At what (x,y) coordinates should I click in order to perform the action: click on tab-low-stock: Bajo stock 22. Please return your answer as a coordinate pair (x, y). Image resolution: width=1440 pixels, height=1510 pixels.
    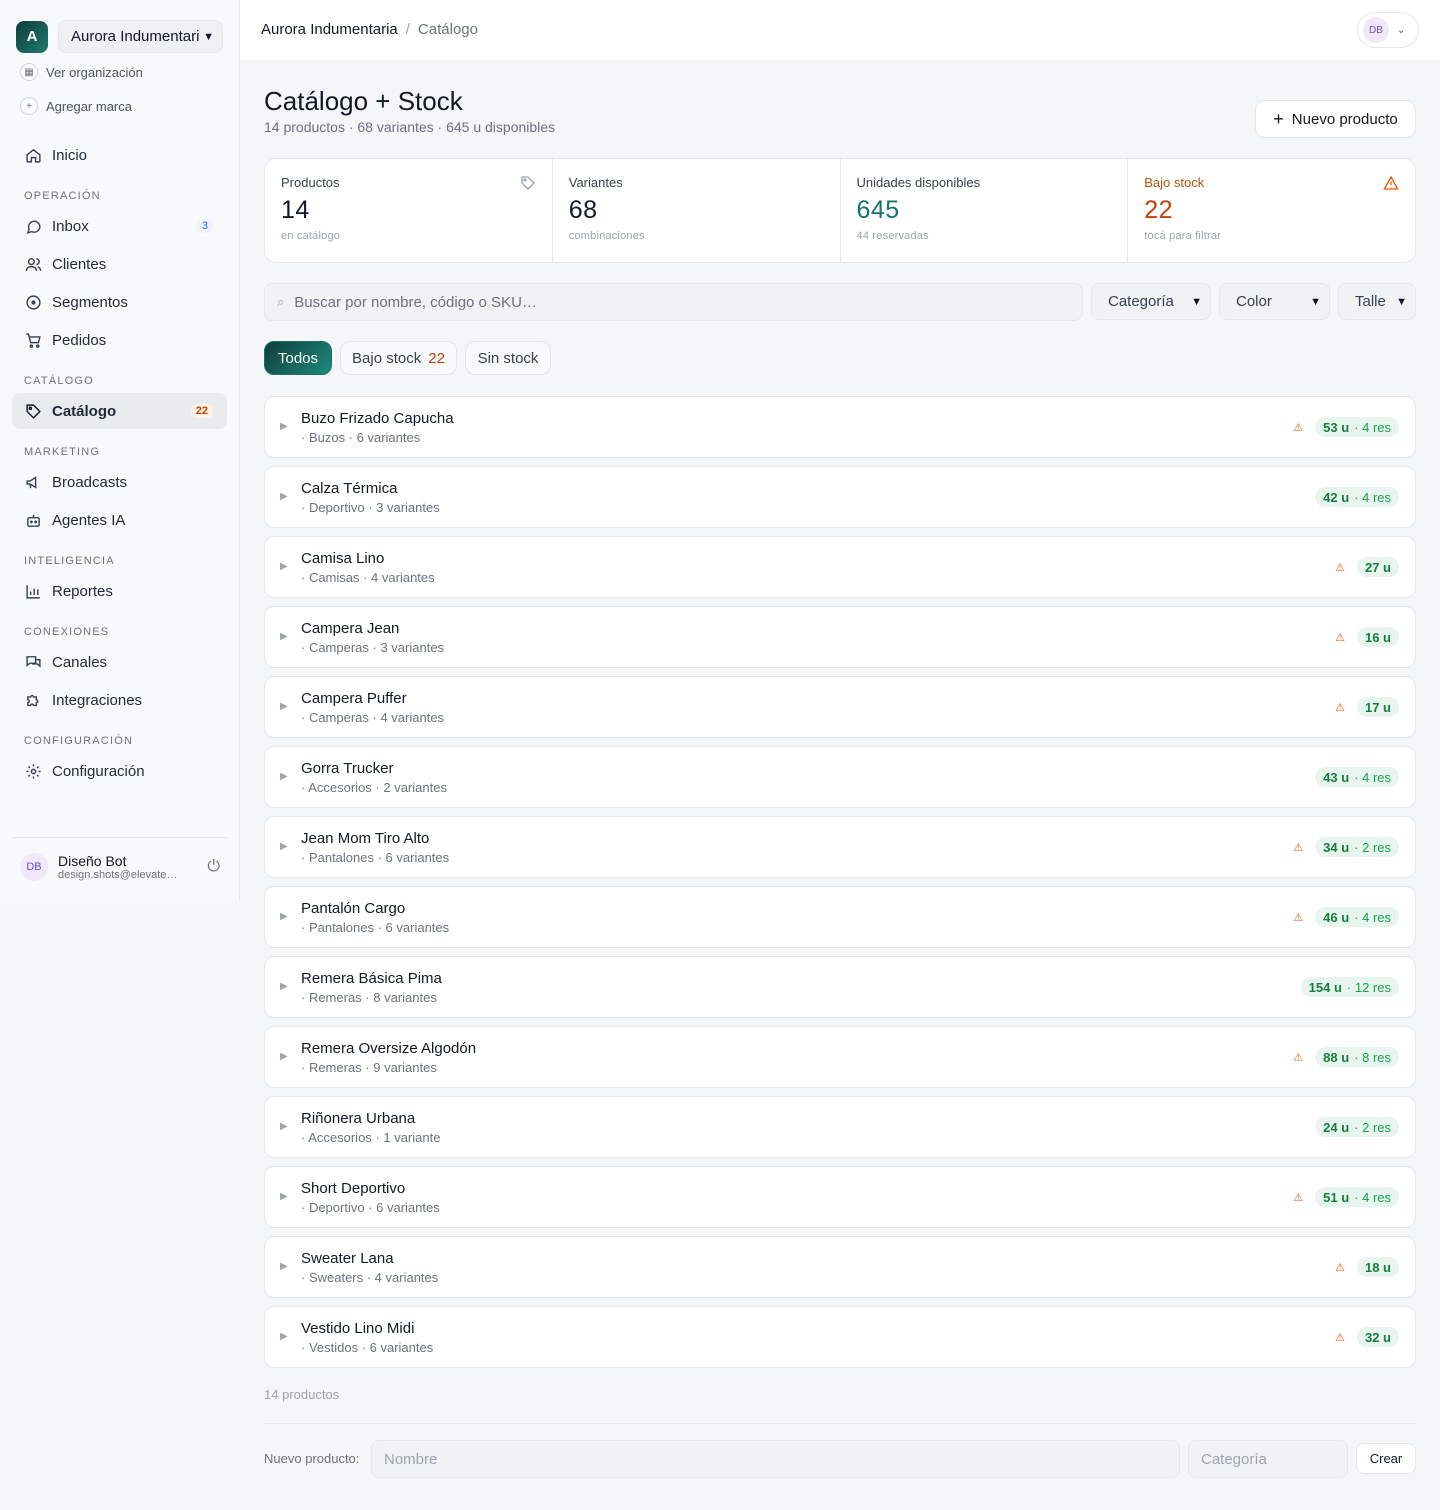
    Looking at the image, I should click on (398, 358).